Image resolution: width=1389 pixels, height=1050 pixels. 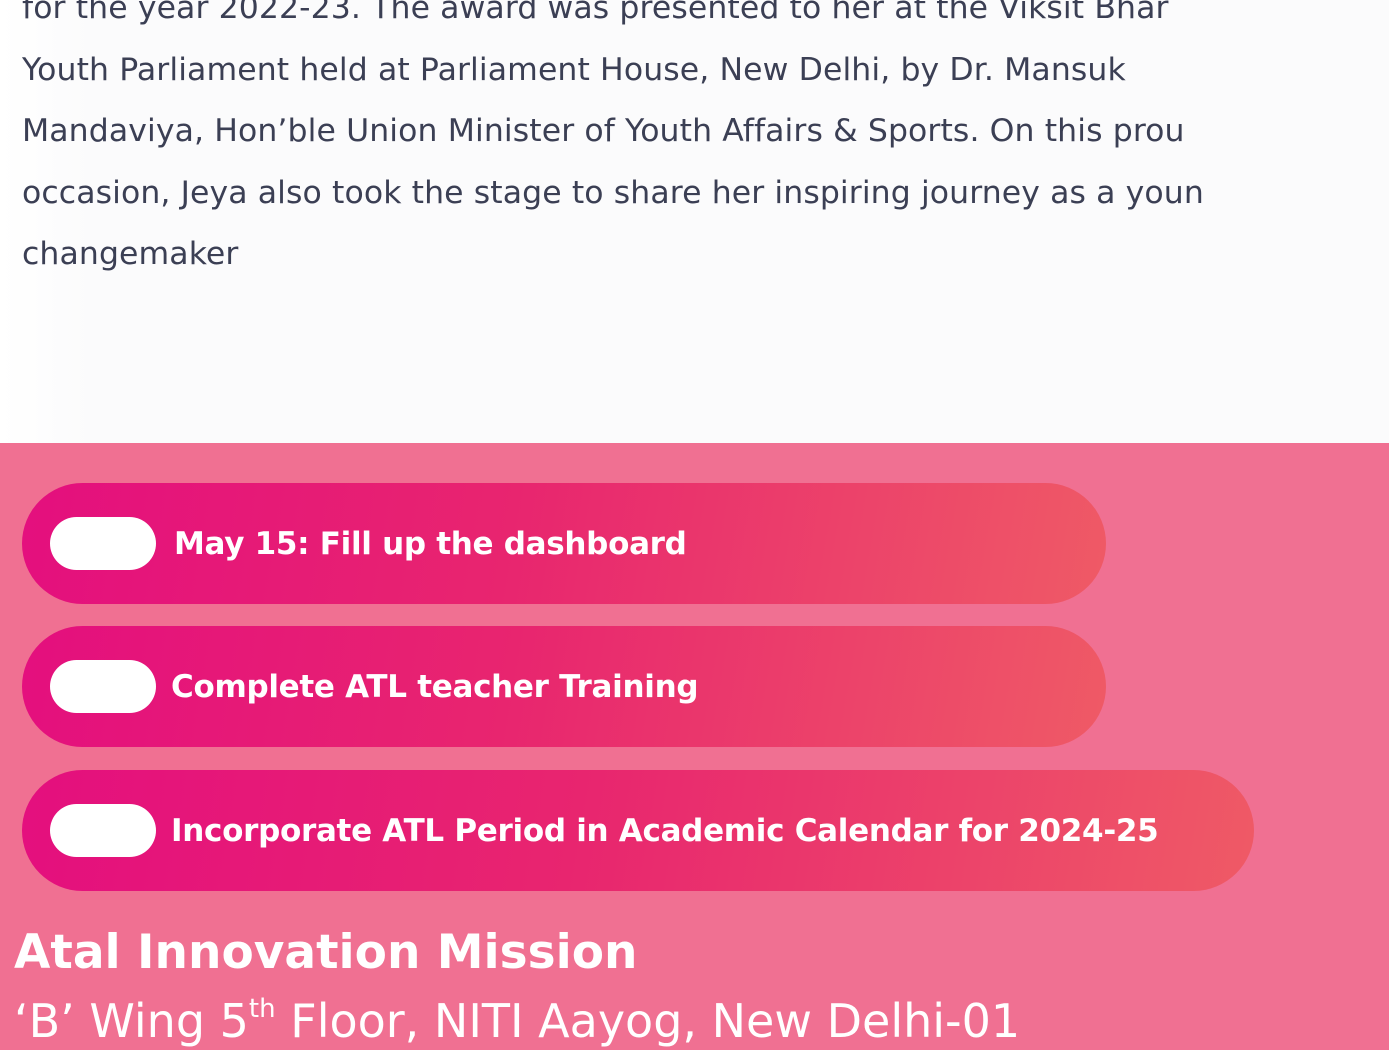 I want to click on address-prefix: ‘B’ Wing 5, so click(x=131, y=1021).